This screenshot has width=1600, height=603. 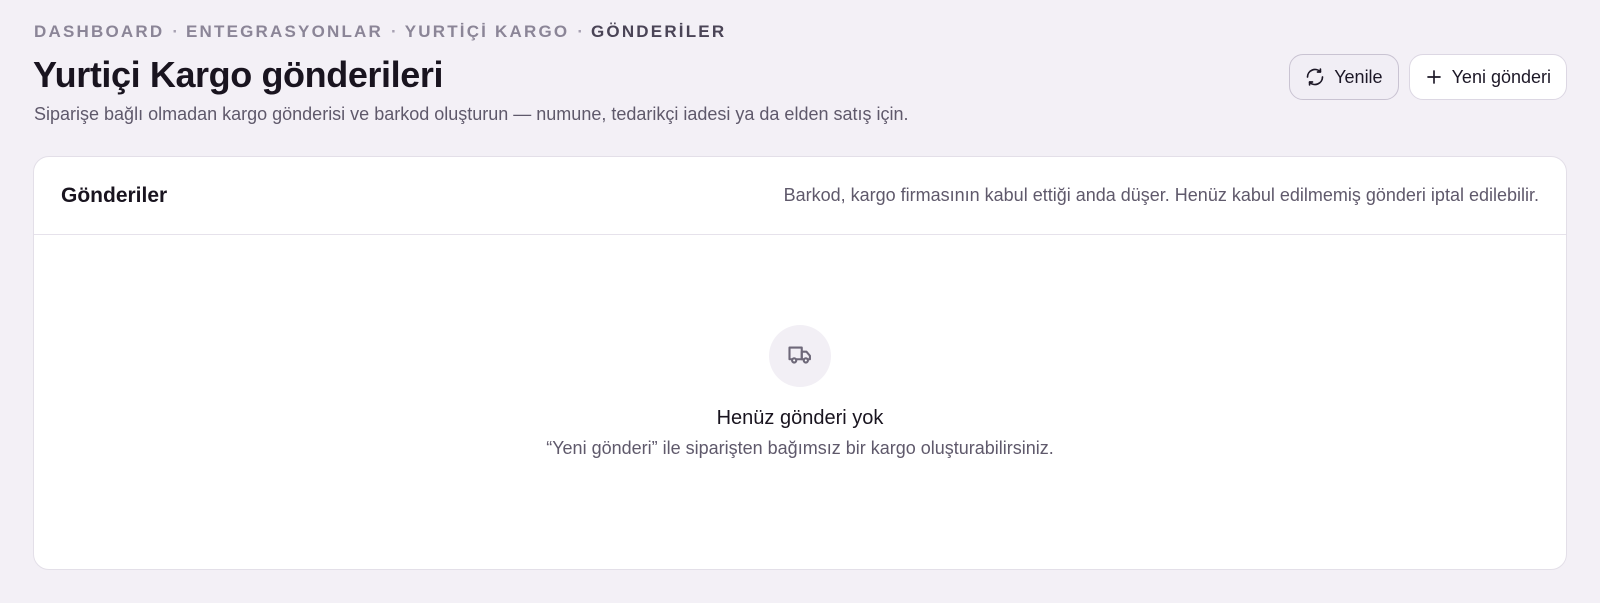 What do you see at coordinates (800, 418) in the screenshot?
I see `empty-state-title: Henüz gönderi yok` at bounding box center [800, 418].